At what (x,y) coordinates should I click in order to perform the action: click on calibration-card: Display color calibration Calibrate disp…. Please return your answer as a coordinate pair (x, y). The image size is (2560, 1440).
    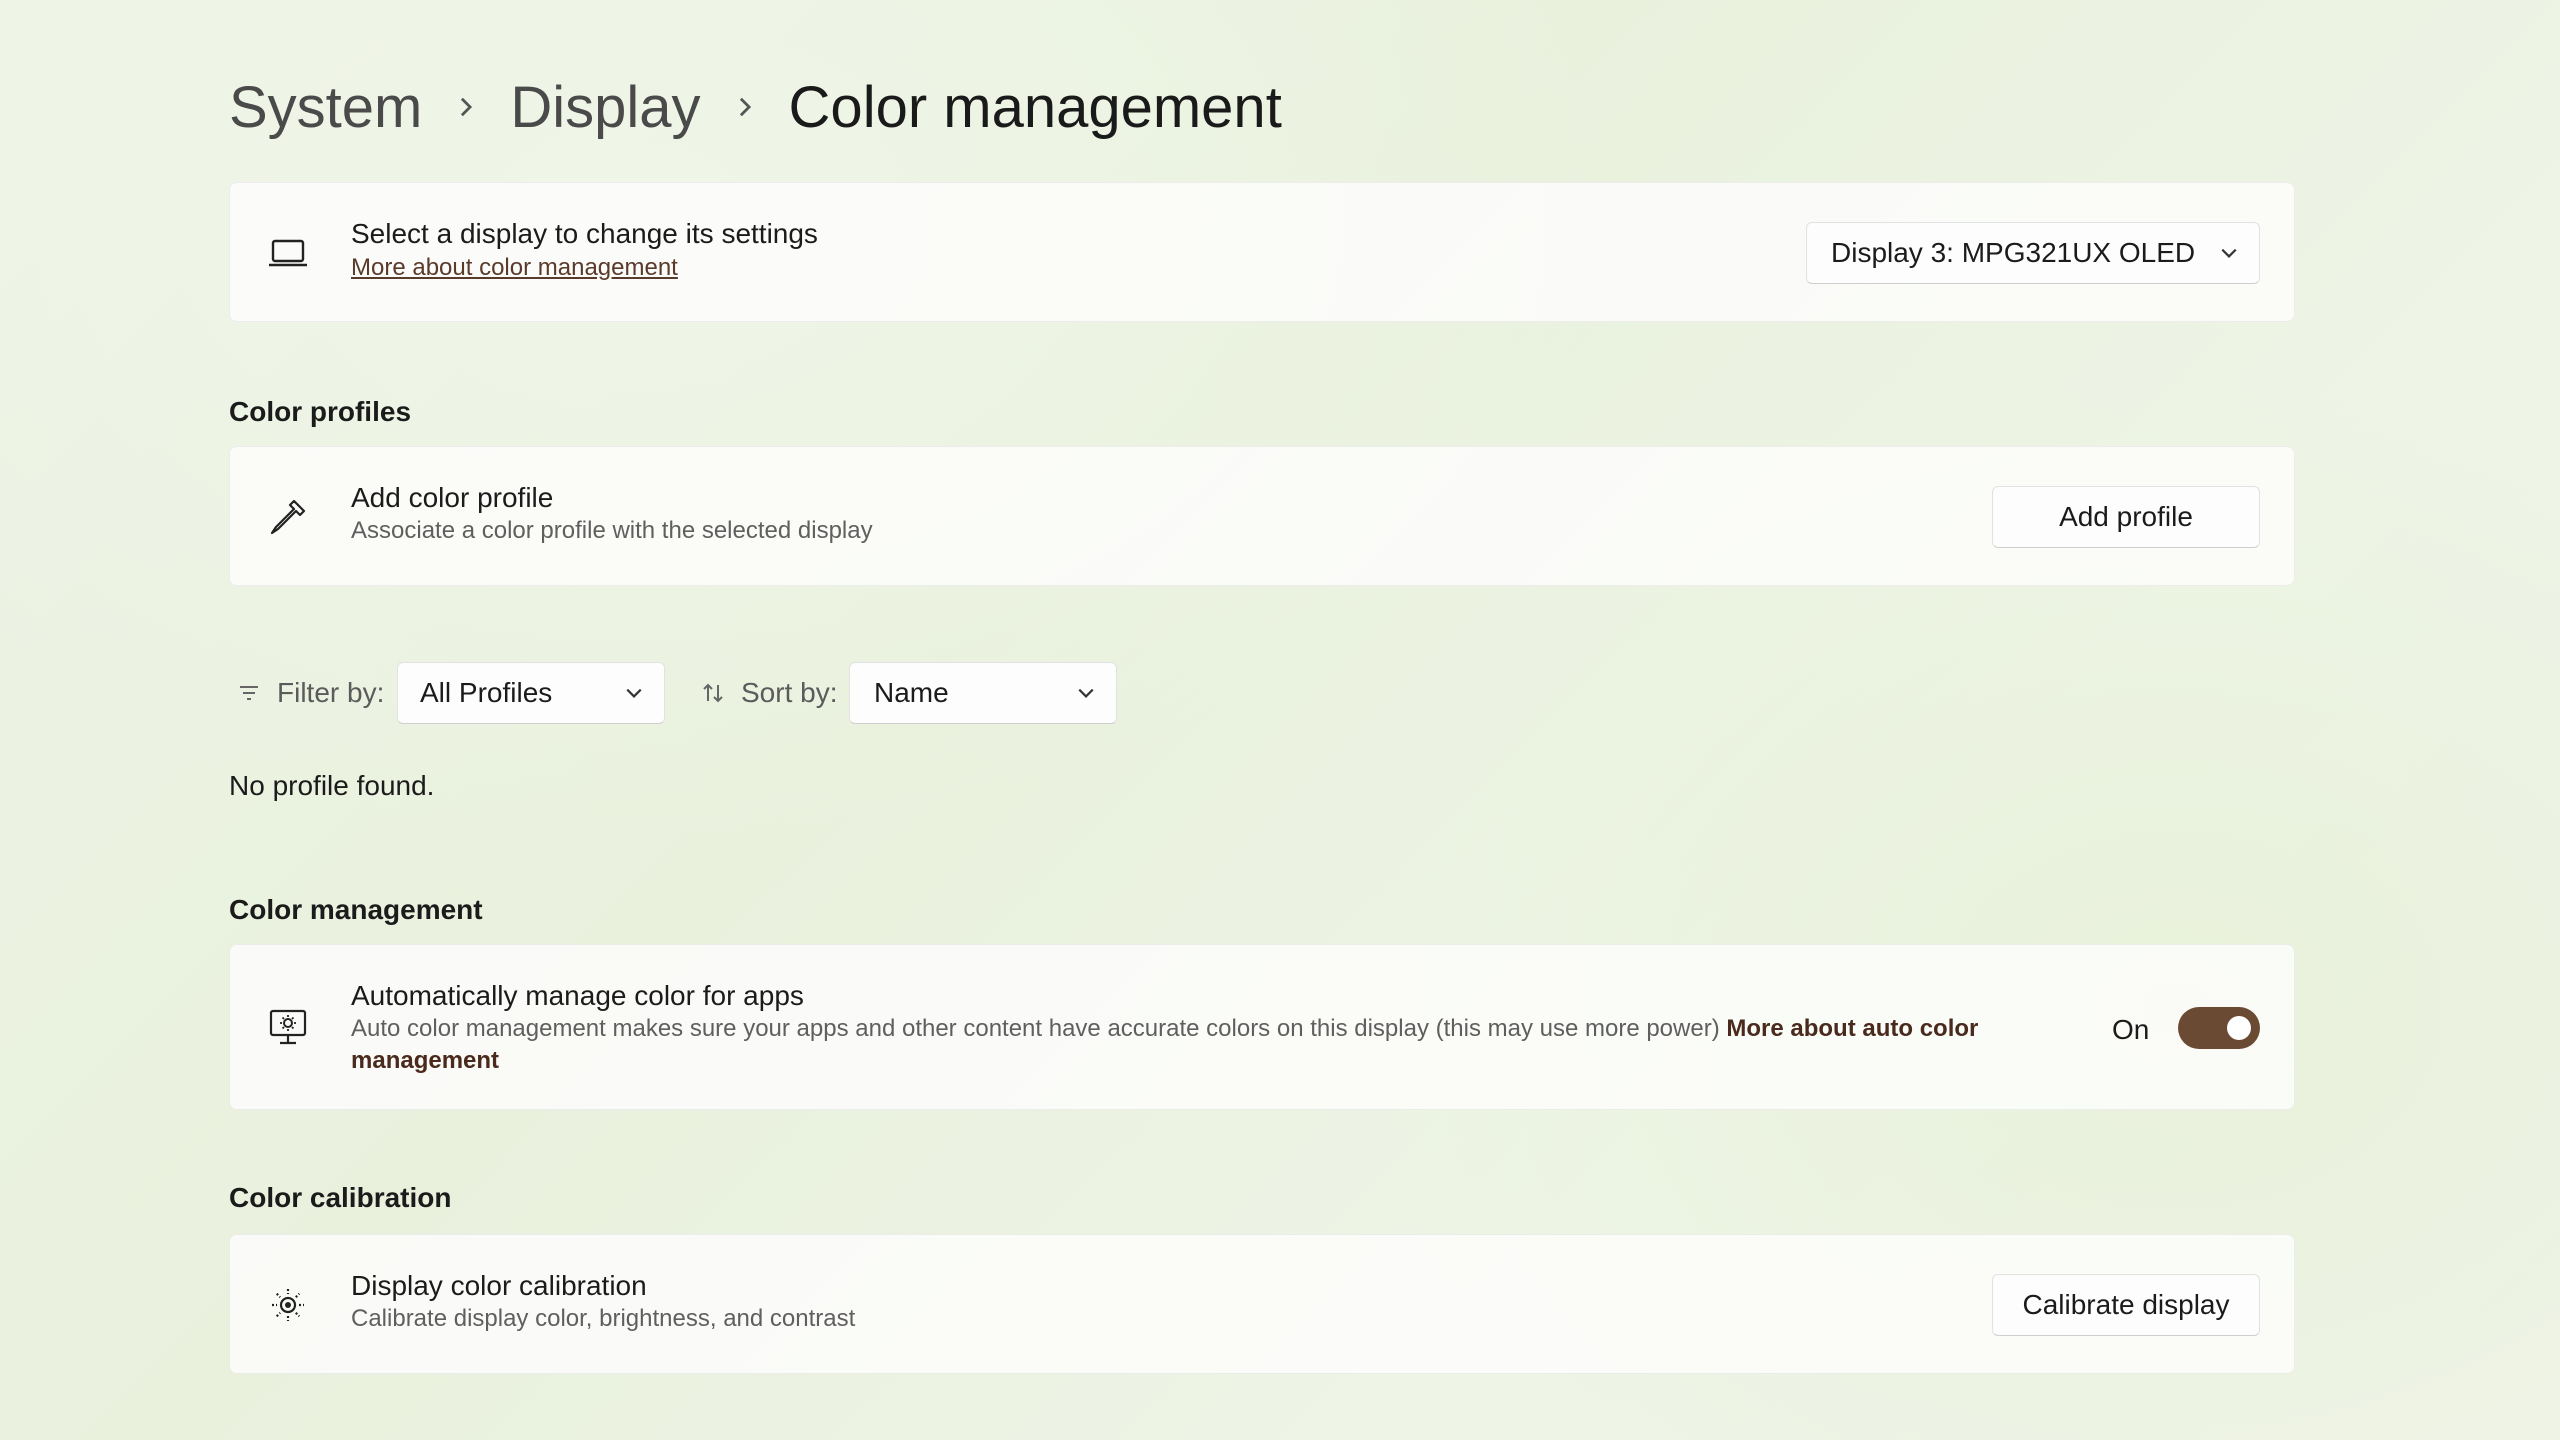
    Looking at the image, I should click on (1262, 1304).